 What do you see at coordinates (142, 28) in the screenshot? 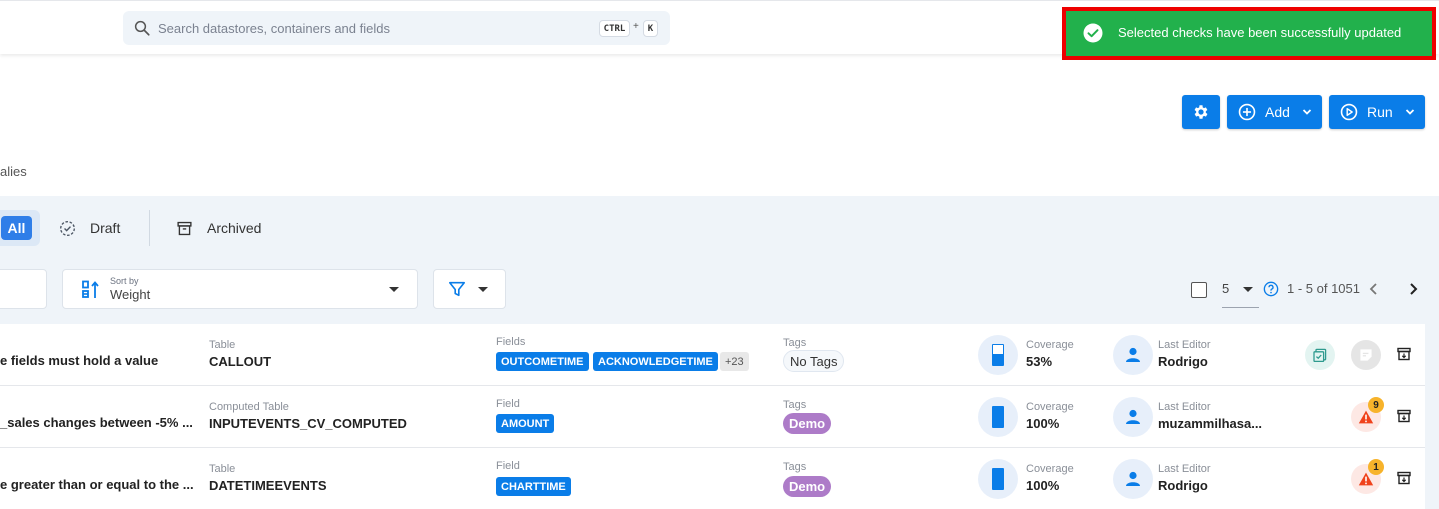
I see `search-icon` at bounding box center [142, 28].